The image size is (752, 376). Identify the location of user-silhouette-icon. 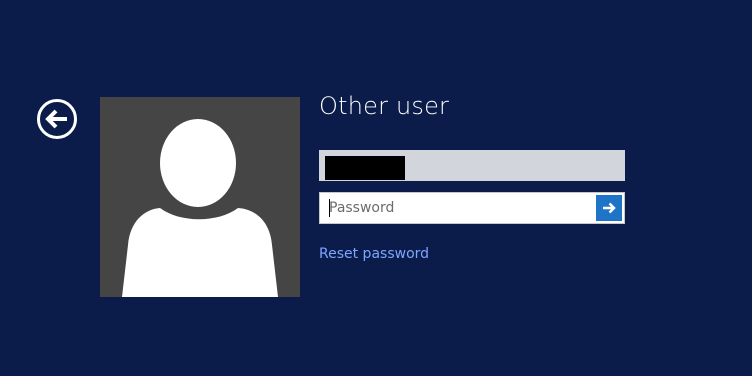
(200, 208).